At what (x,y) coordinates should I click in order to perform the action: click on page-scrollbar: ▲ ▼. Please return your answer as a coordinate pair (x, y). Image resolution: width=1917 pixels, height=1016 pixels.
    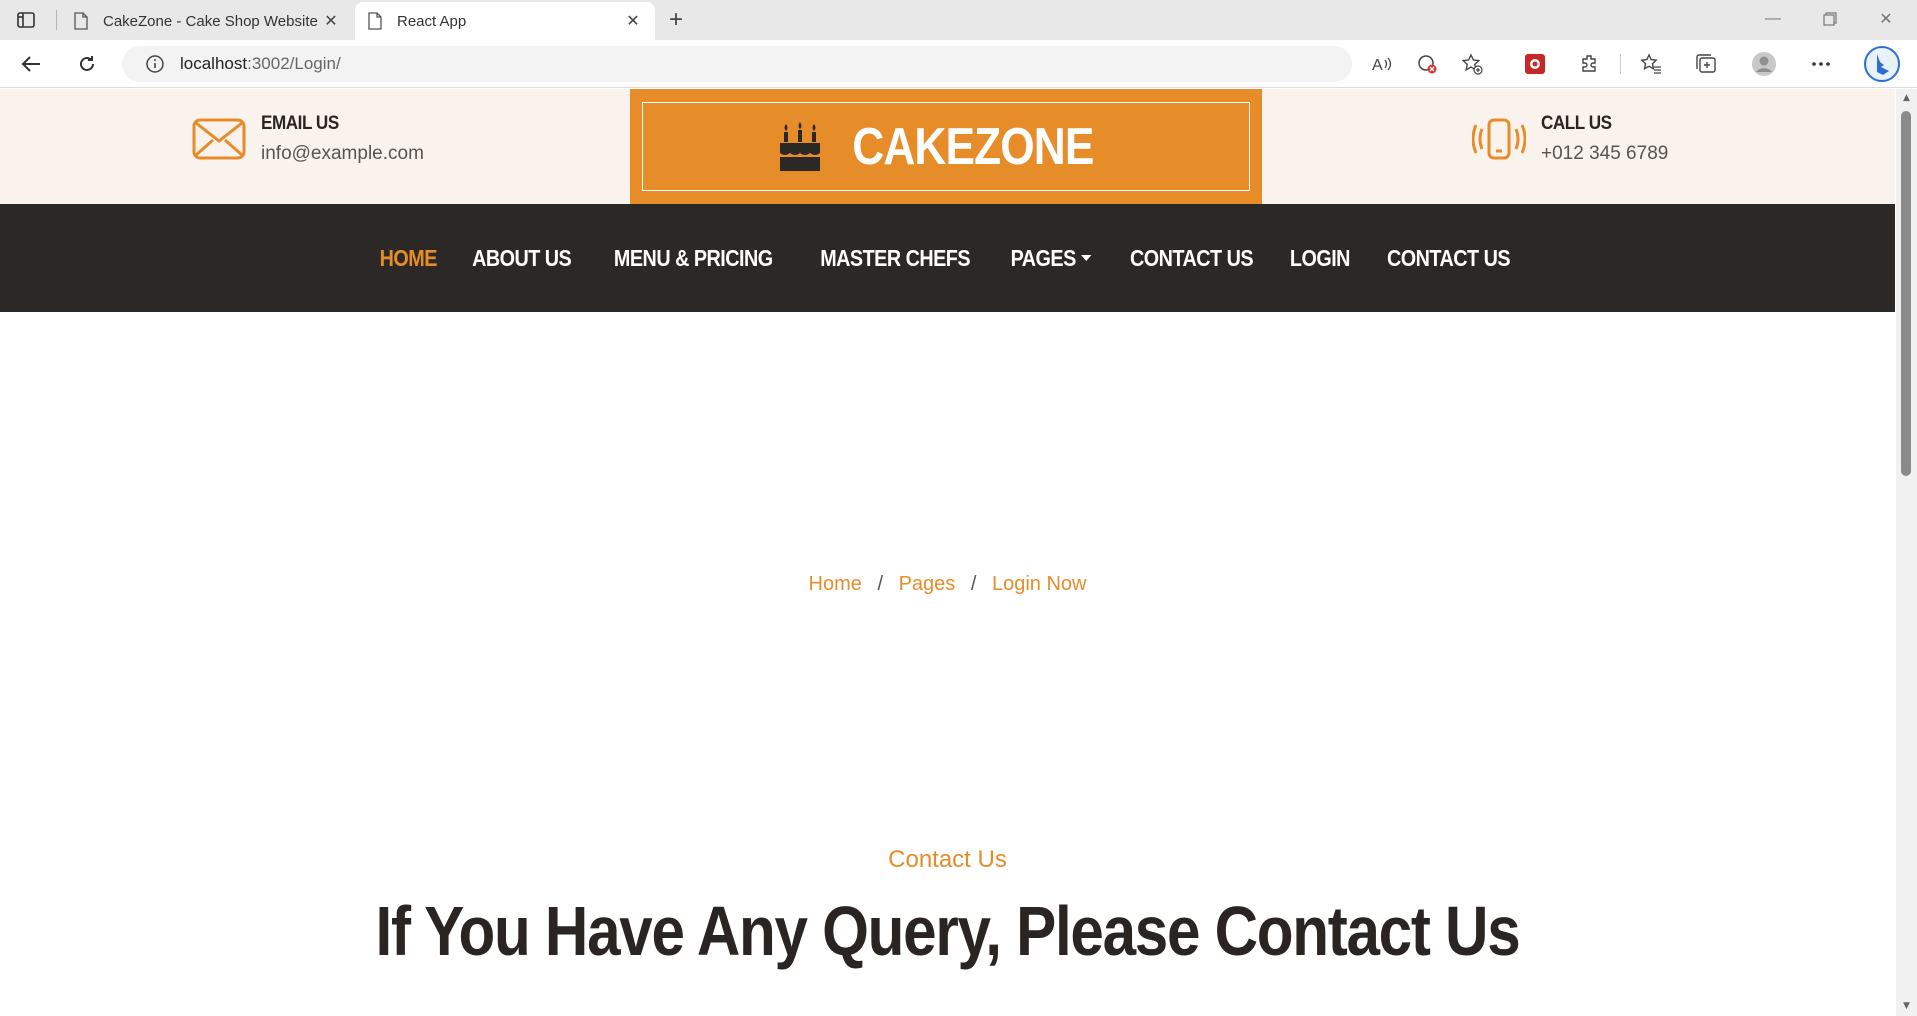
    Looking at the image, I should click on (1906, 552).